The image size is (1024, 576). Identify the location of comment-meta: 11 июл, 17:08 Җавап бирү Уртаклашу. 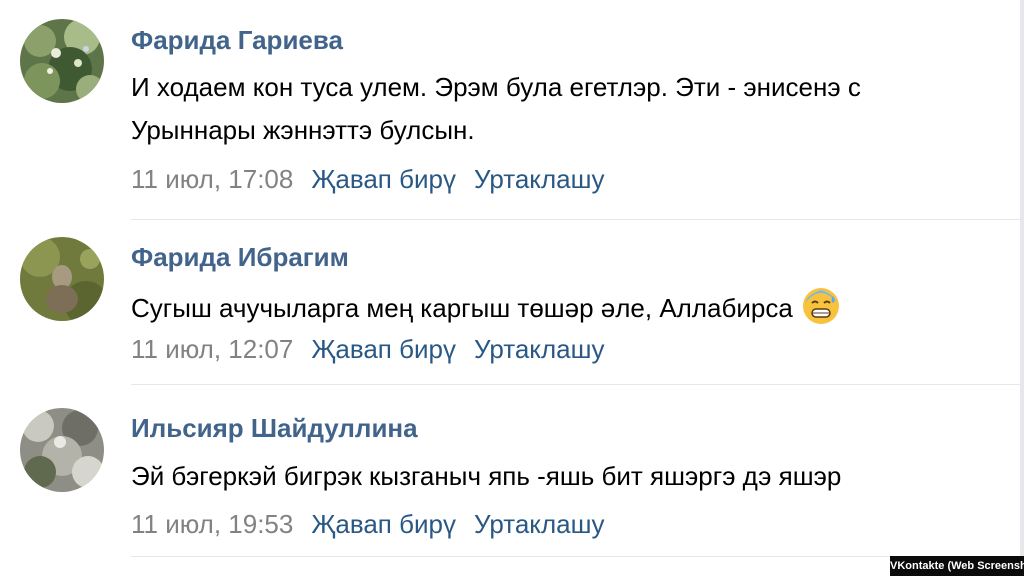
(376, 179).